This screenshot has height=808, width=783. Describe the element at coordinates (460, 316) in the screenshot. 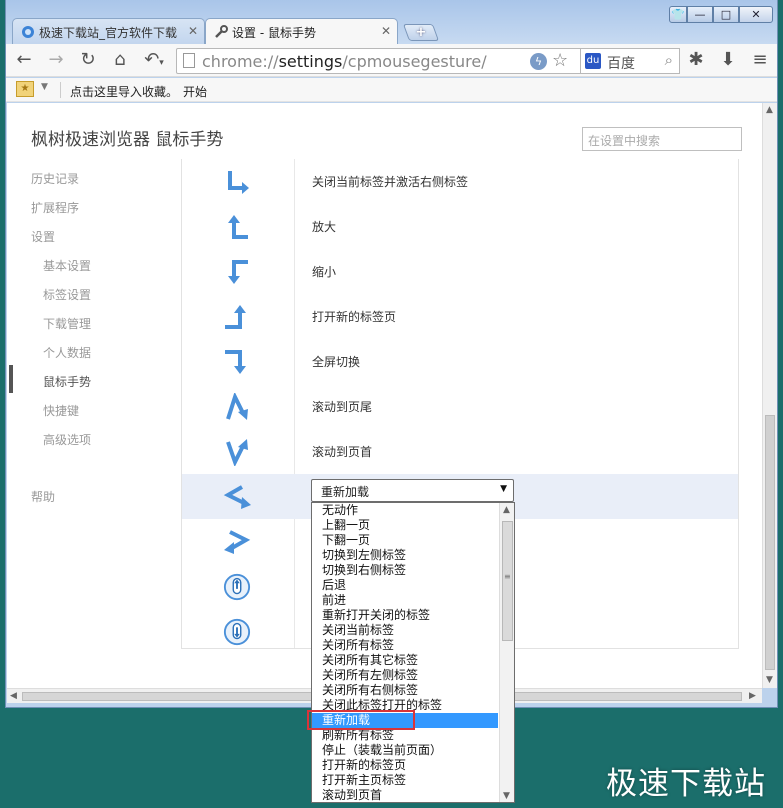

I see `gesture-row: 打开新的标签页` at that location.